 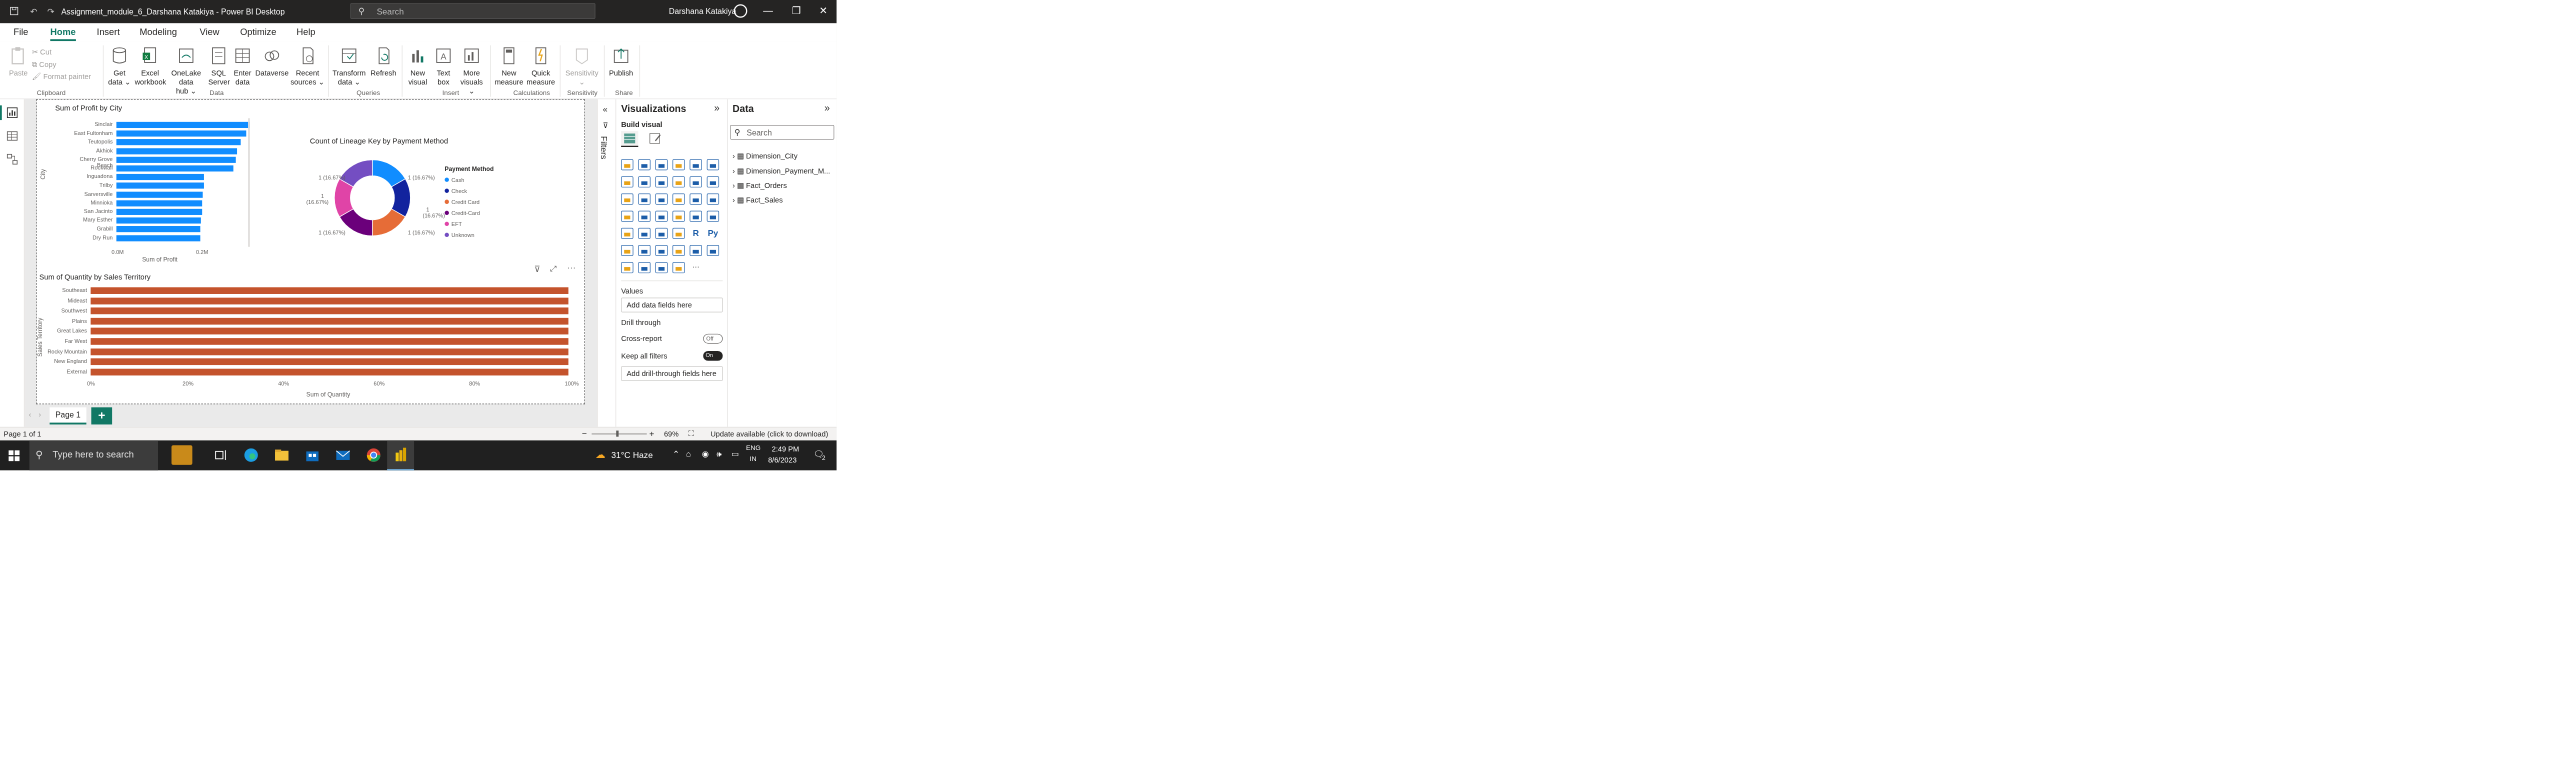 What do you see at coordinates (719, 454) in the screenshot?
I see `volume-icon: 🕪` at bounding box center [719, 454].